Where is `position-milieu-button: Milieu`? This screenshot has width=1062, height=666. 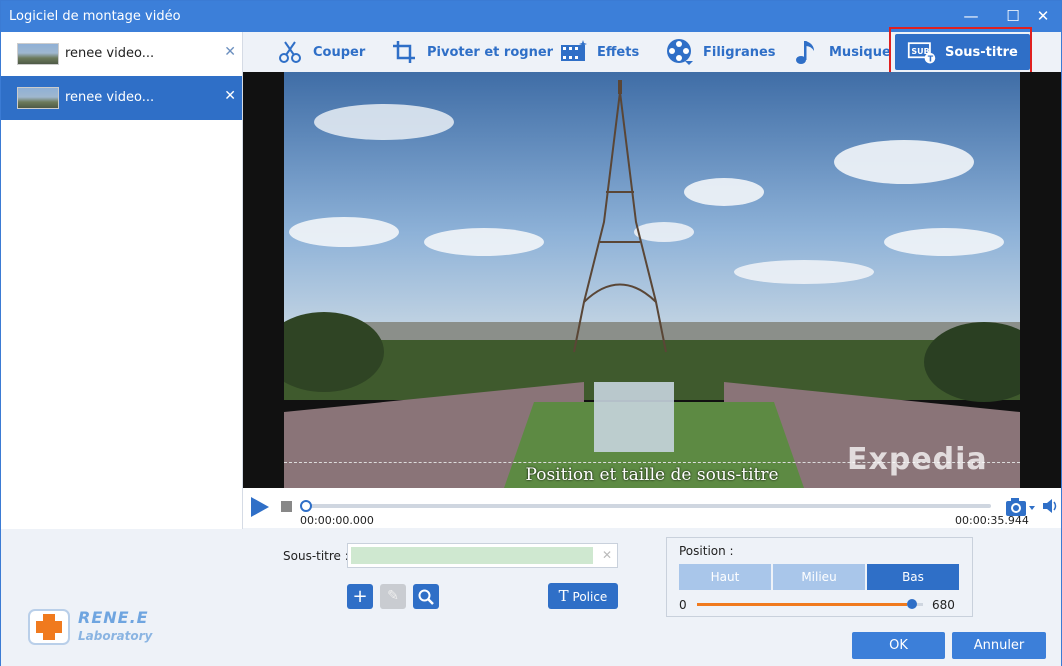
position-milieu-button: Milieu is located at coordinates (819, 577).